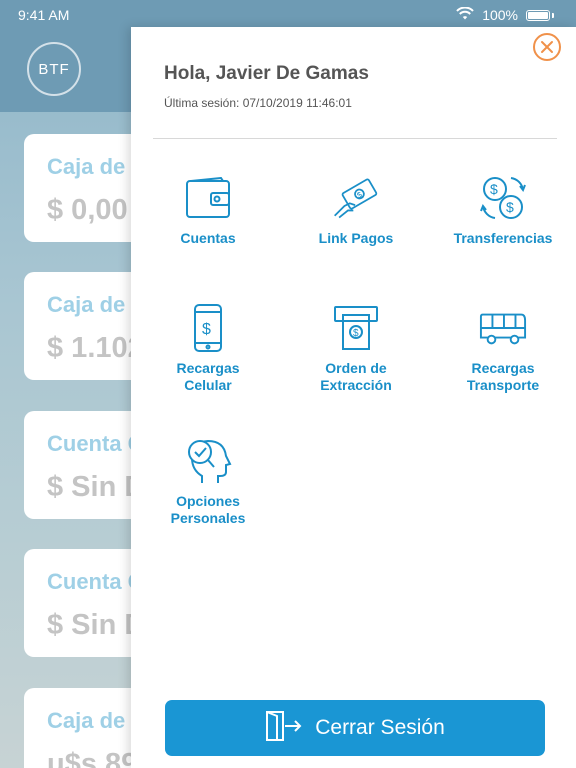 The image size is (576, 768). What do you see at coordinates (356, 238) in the screenshot?
I see `menu-label: Link Pagos` at bounding box center [356, 238].